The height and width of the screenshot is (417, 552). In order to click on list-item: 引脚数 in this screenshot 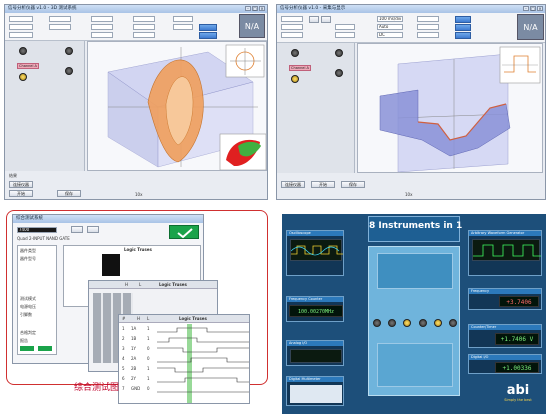, I will do `click(26, 315)`.